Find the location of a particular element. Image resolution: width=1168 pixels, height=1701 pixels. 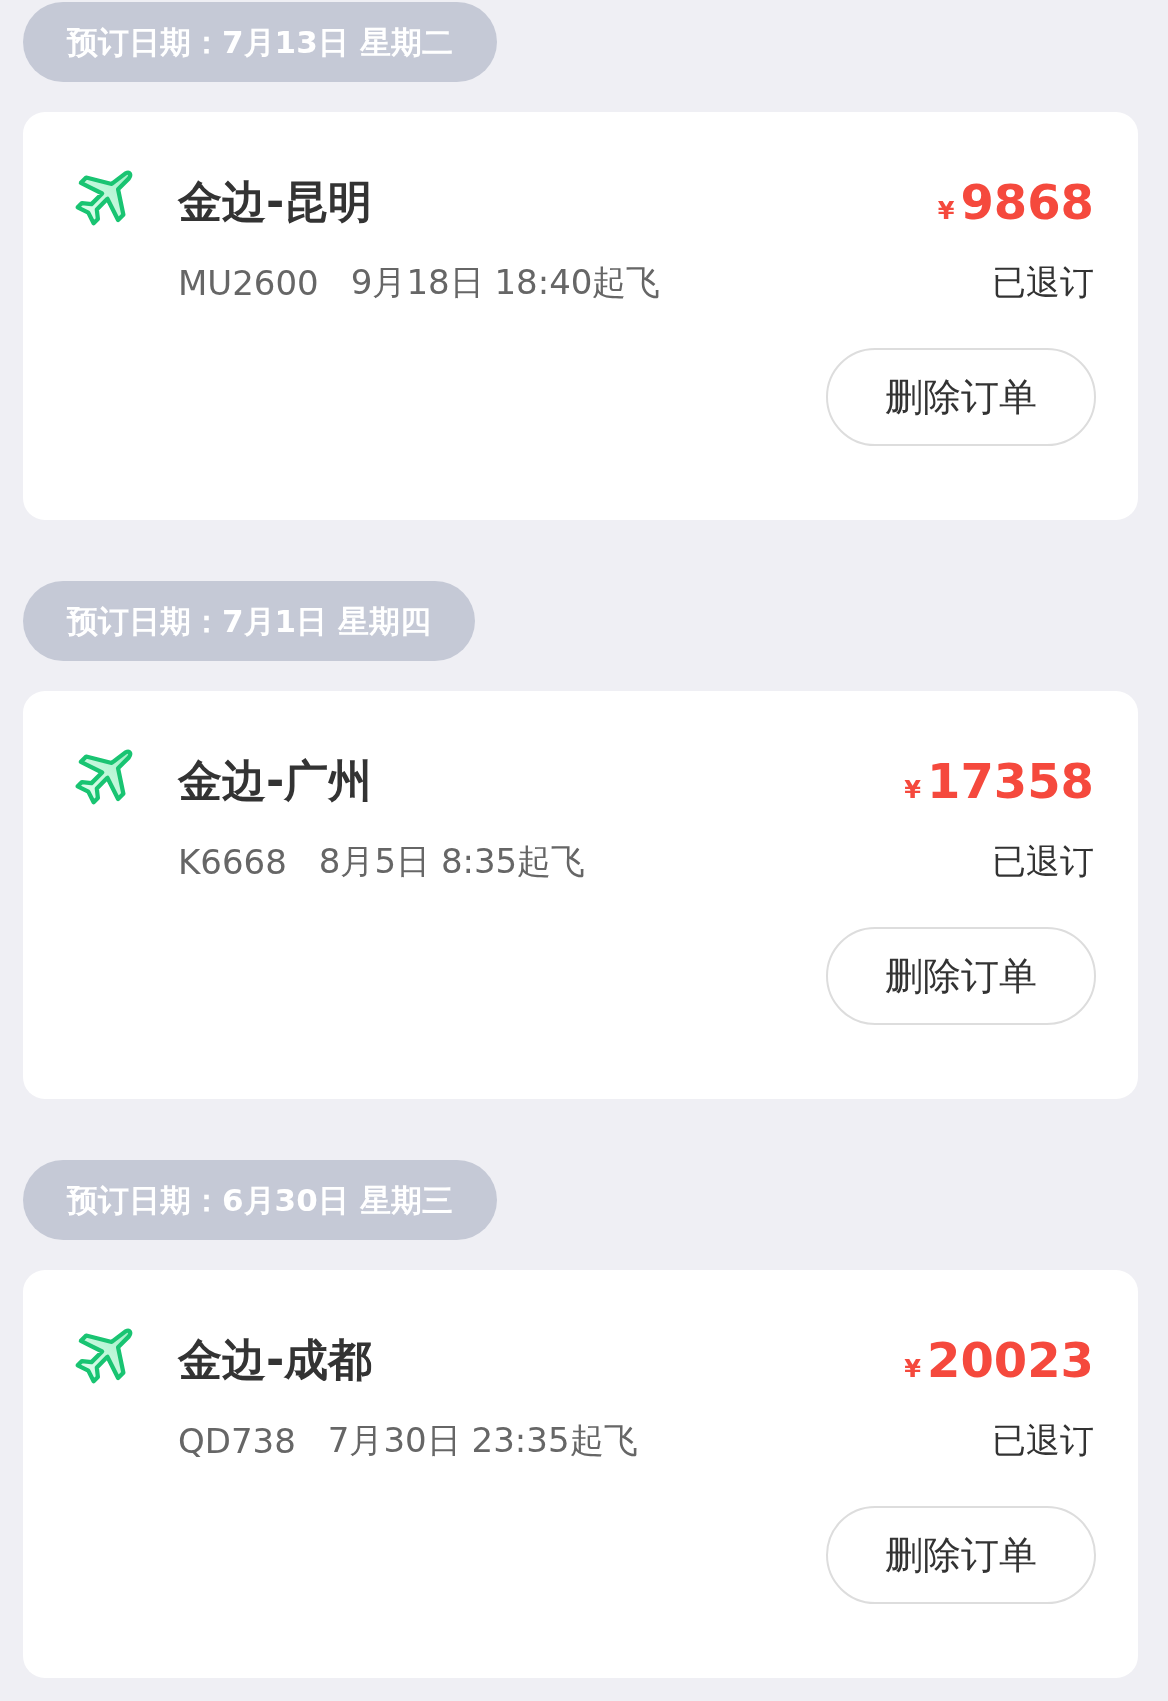

route-title: 金边-成都 is located at coordinates (276, 1359).